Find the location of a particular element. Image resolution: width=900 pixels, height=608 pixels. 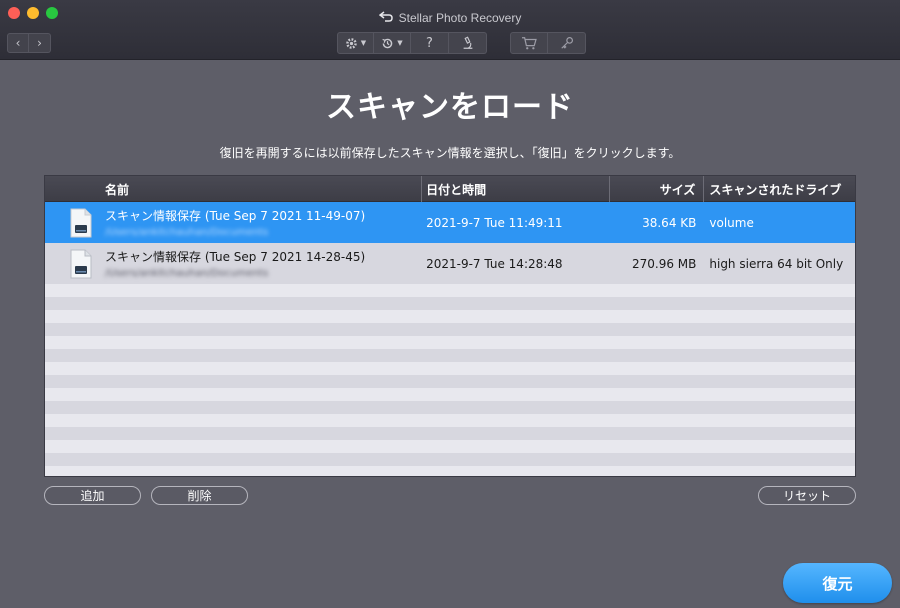

drive-cell: volume is located at coordinates (731, 222).